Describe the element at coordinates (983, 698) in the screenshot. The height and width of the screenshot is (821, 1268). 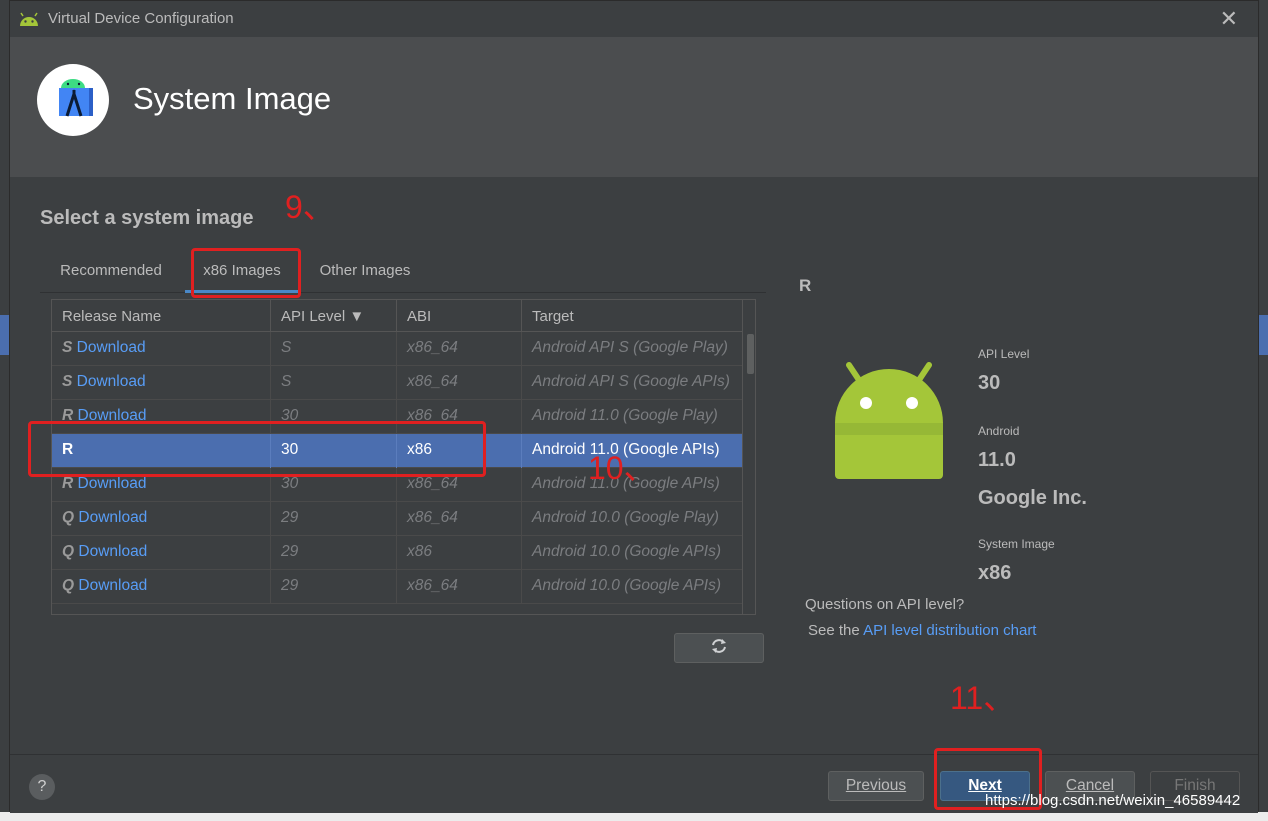
I see `annotation-step-11: 11、` at that location.